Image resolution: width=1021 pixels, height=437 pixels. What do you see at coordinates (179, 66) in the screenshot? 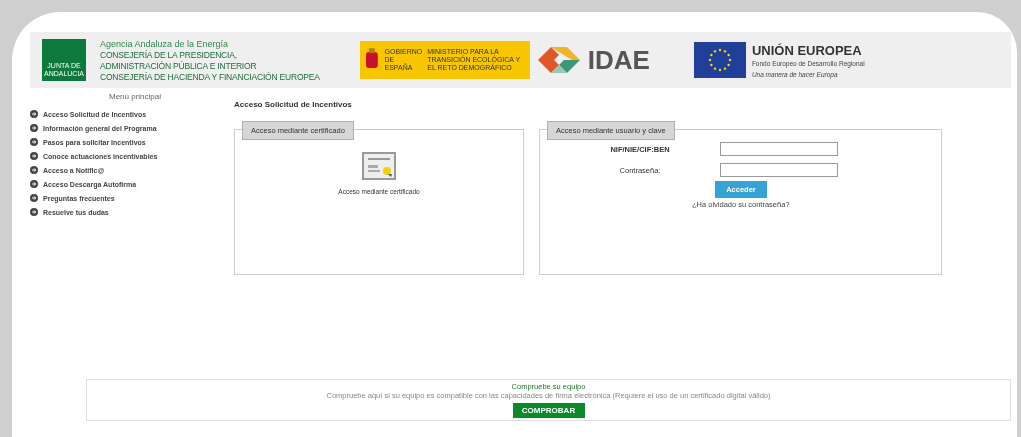
I see `consejeria-name: ADMINISTRACIÓN PÚBLICA E INTERIOR` at bounding box center [179, 66].